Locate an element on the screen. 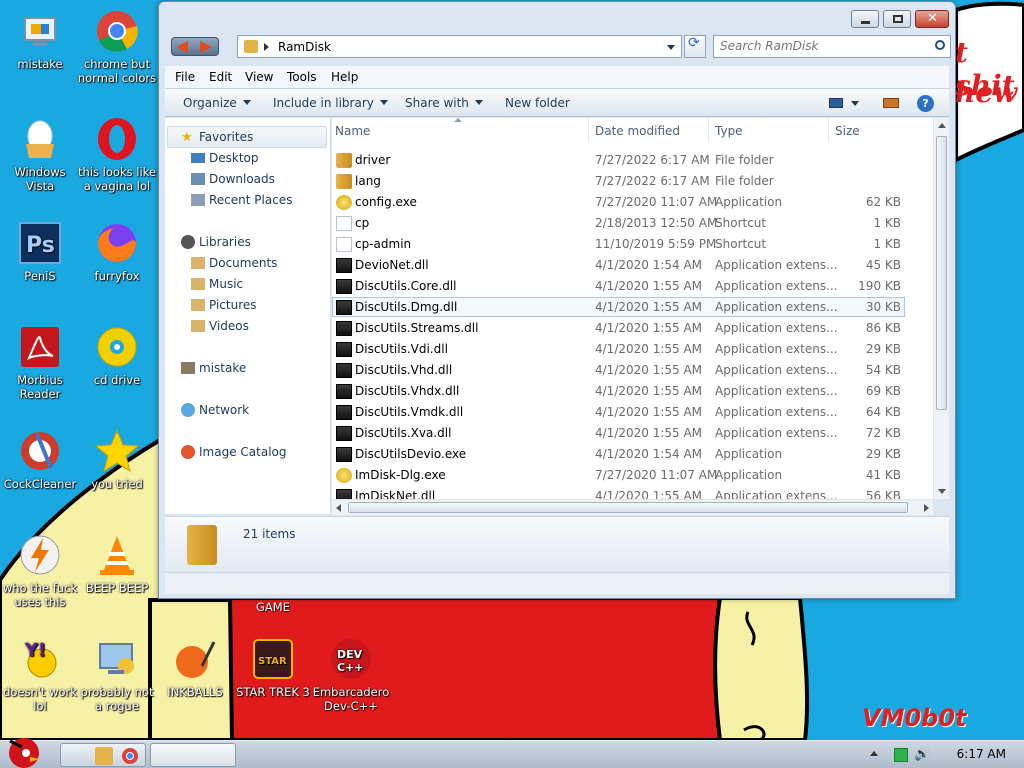 The image size is (1024, 768). address-dropdown-icon is located at coordinates (671, 47).